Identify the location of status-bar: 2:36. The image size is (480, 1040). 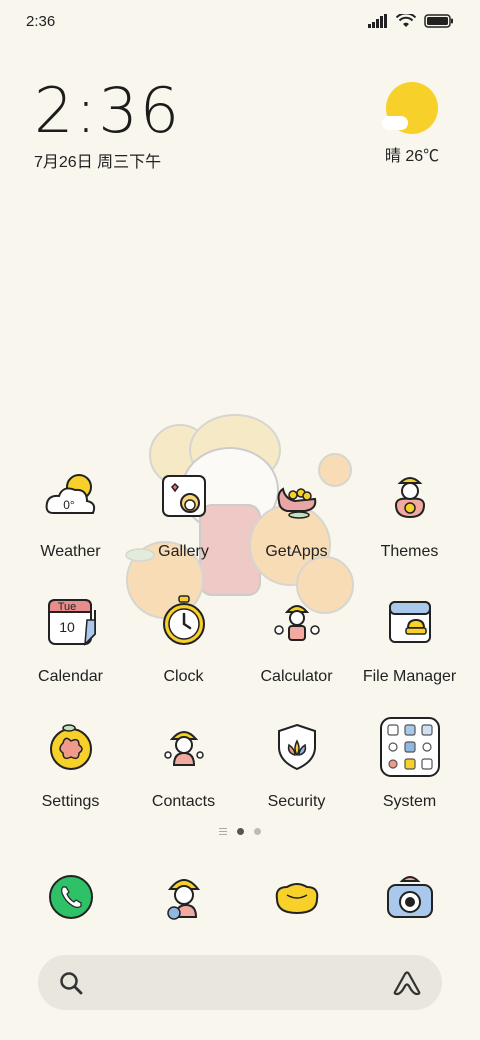
(240, 21).